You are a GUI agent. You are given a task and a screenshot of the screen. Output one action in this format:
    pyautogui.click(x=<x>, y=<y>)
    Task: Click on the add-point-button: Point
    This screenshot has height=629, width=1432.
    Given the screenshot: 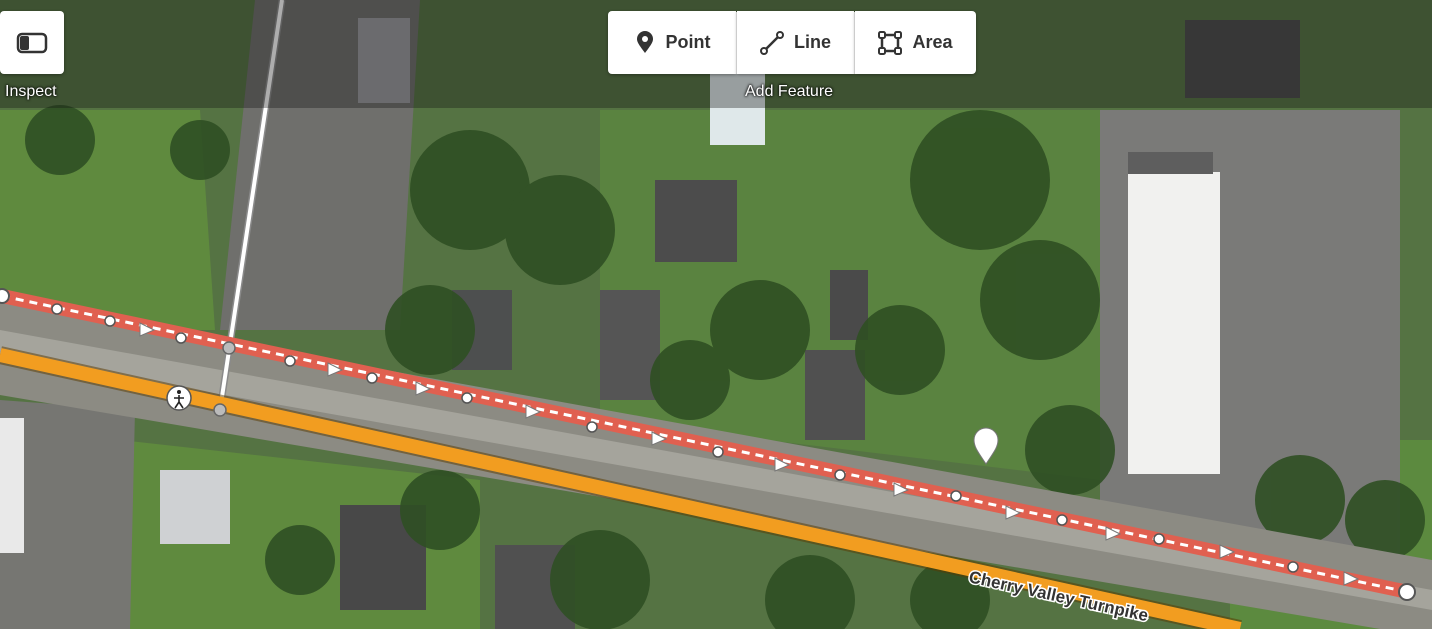 What is the action you would take?
    pyautogui.click(x=672, y=42)
    